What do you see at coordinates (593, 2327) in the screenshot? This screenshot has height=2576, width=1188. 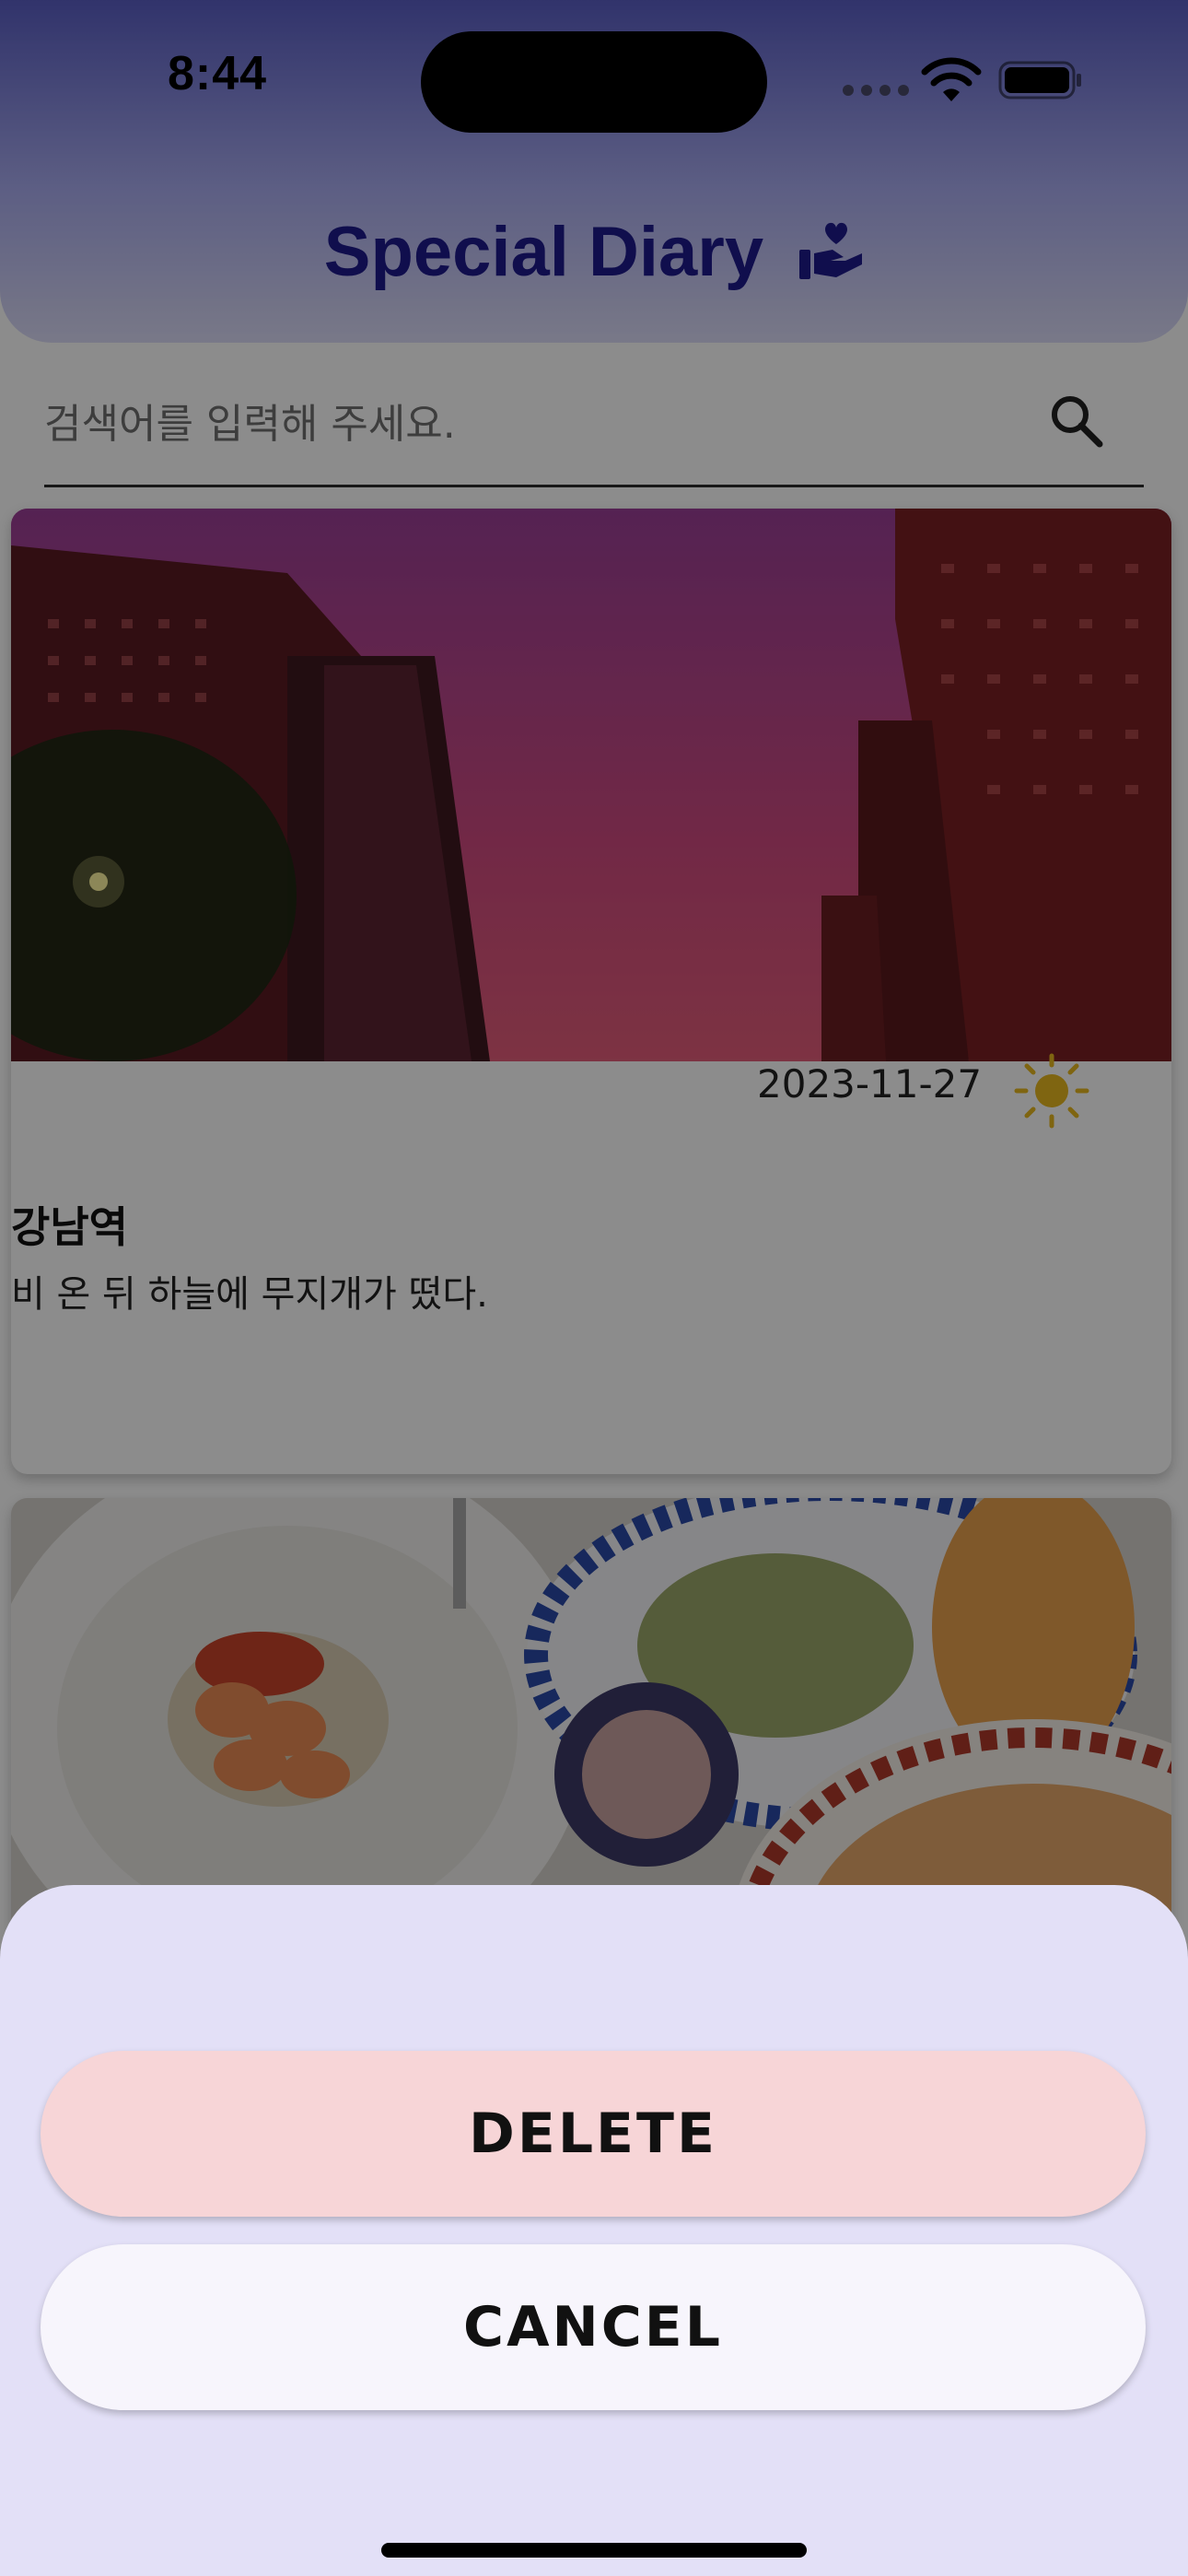 I see `cancel-button: CANCEL` at bounding box center [593, 2327].